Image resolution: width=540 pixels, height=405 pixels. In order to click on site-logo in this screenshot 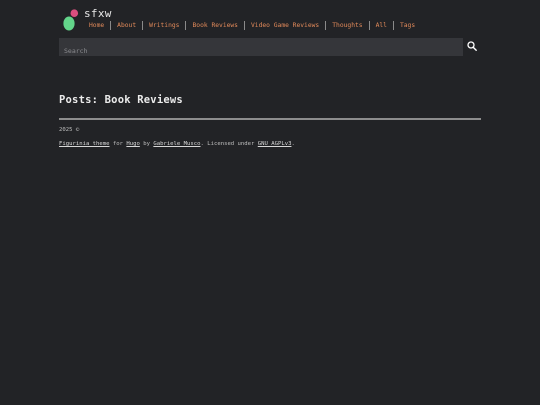, I will do `click(71, 20)`.